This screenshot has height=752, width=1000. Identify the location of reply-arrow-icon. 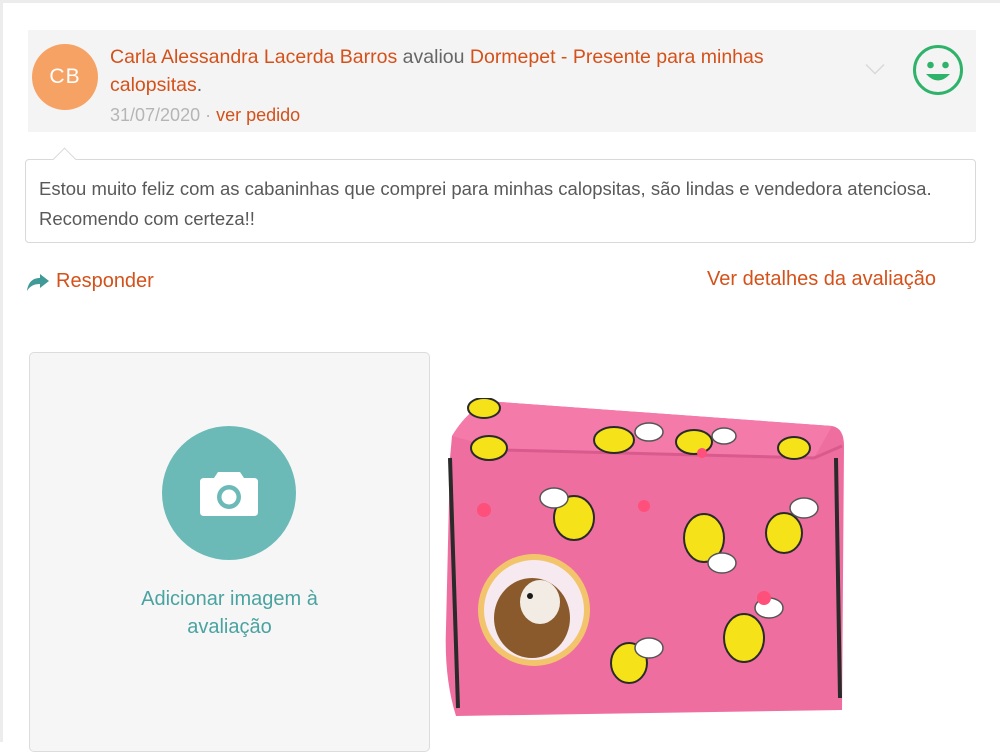
(38, 282).